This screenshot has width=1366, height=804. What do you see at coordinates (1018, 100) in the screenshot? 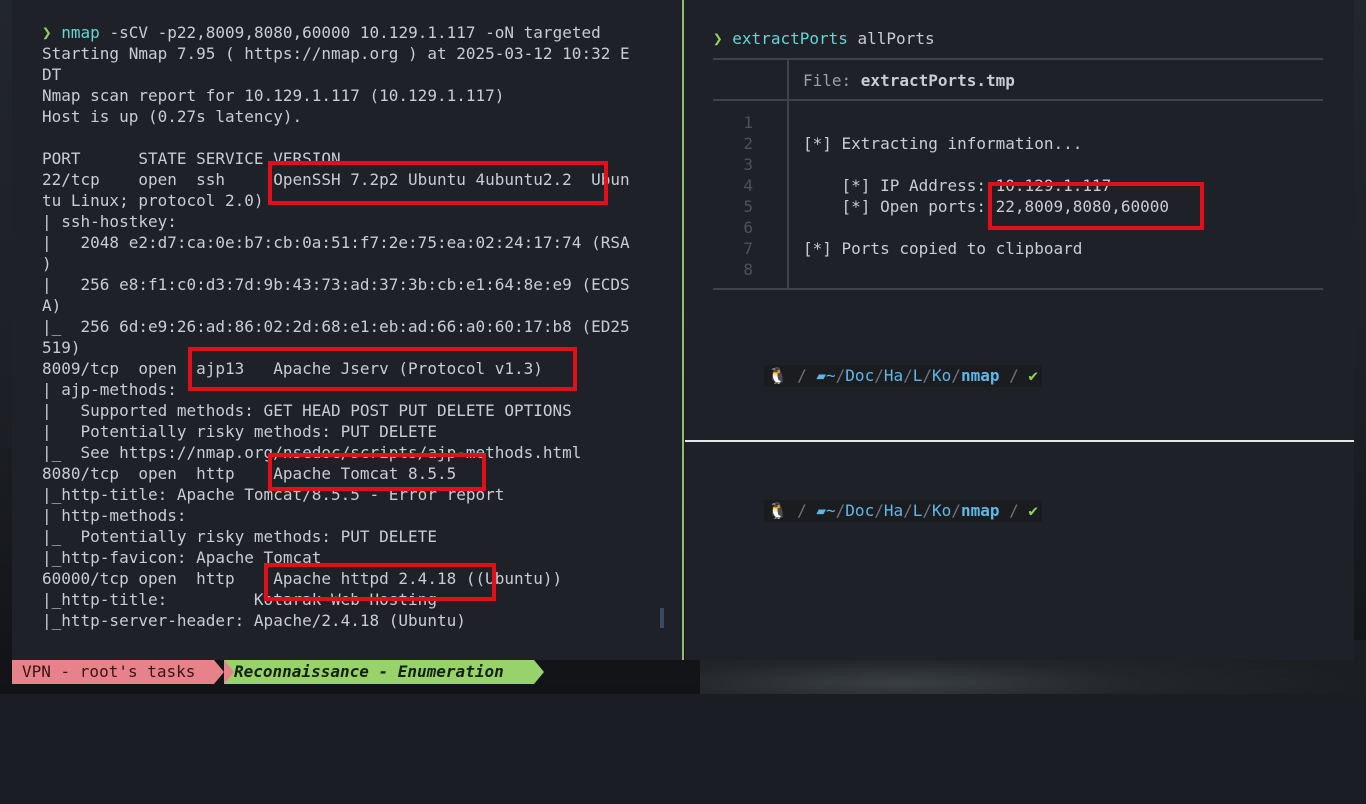
I see `file-header-bottom-rule` at bounding box center [1018, 100].